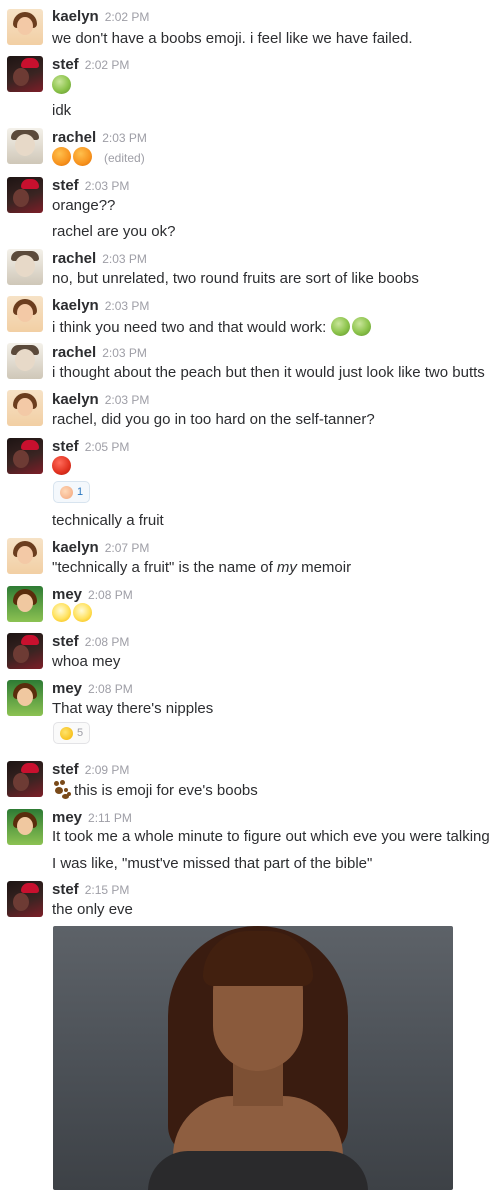  Describe the element at coordinates (66, 492) in the screenshot. I see `peach-icon` at that location.